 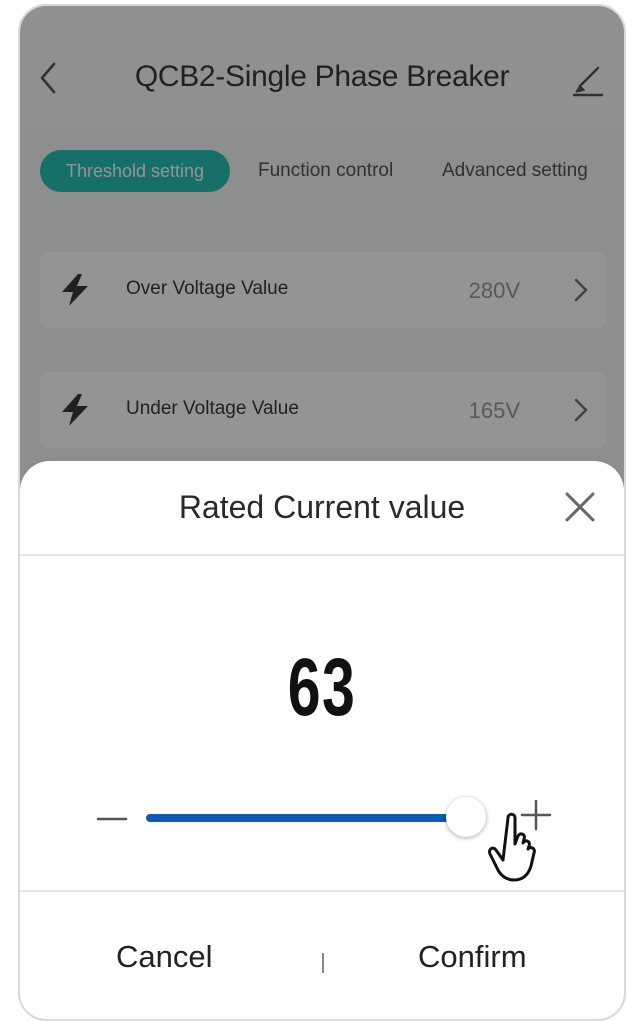 What do you see at coordinates (580, 507) in the screenshot?
I see `close-icon` at bounding box center [580, 507].